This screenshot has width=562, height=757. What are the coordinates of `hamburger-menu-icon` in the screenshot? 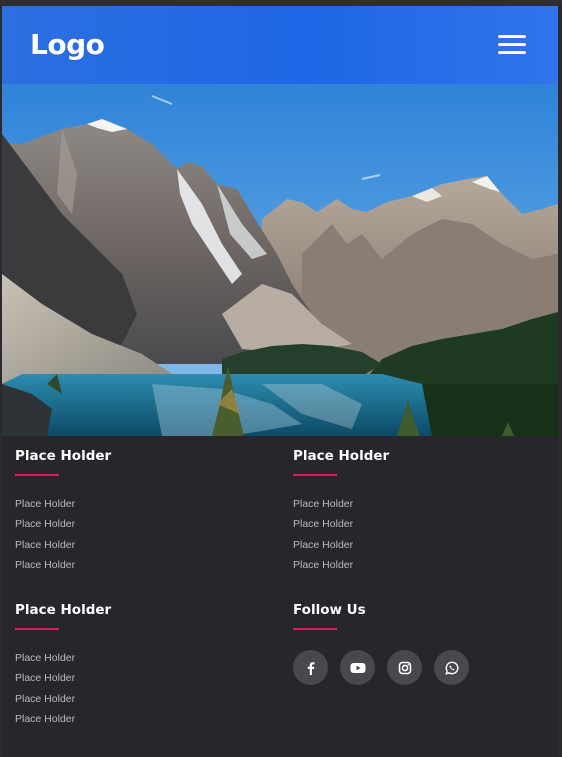 It's located at (512, 45).